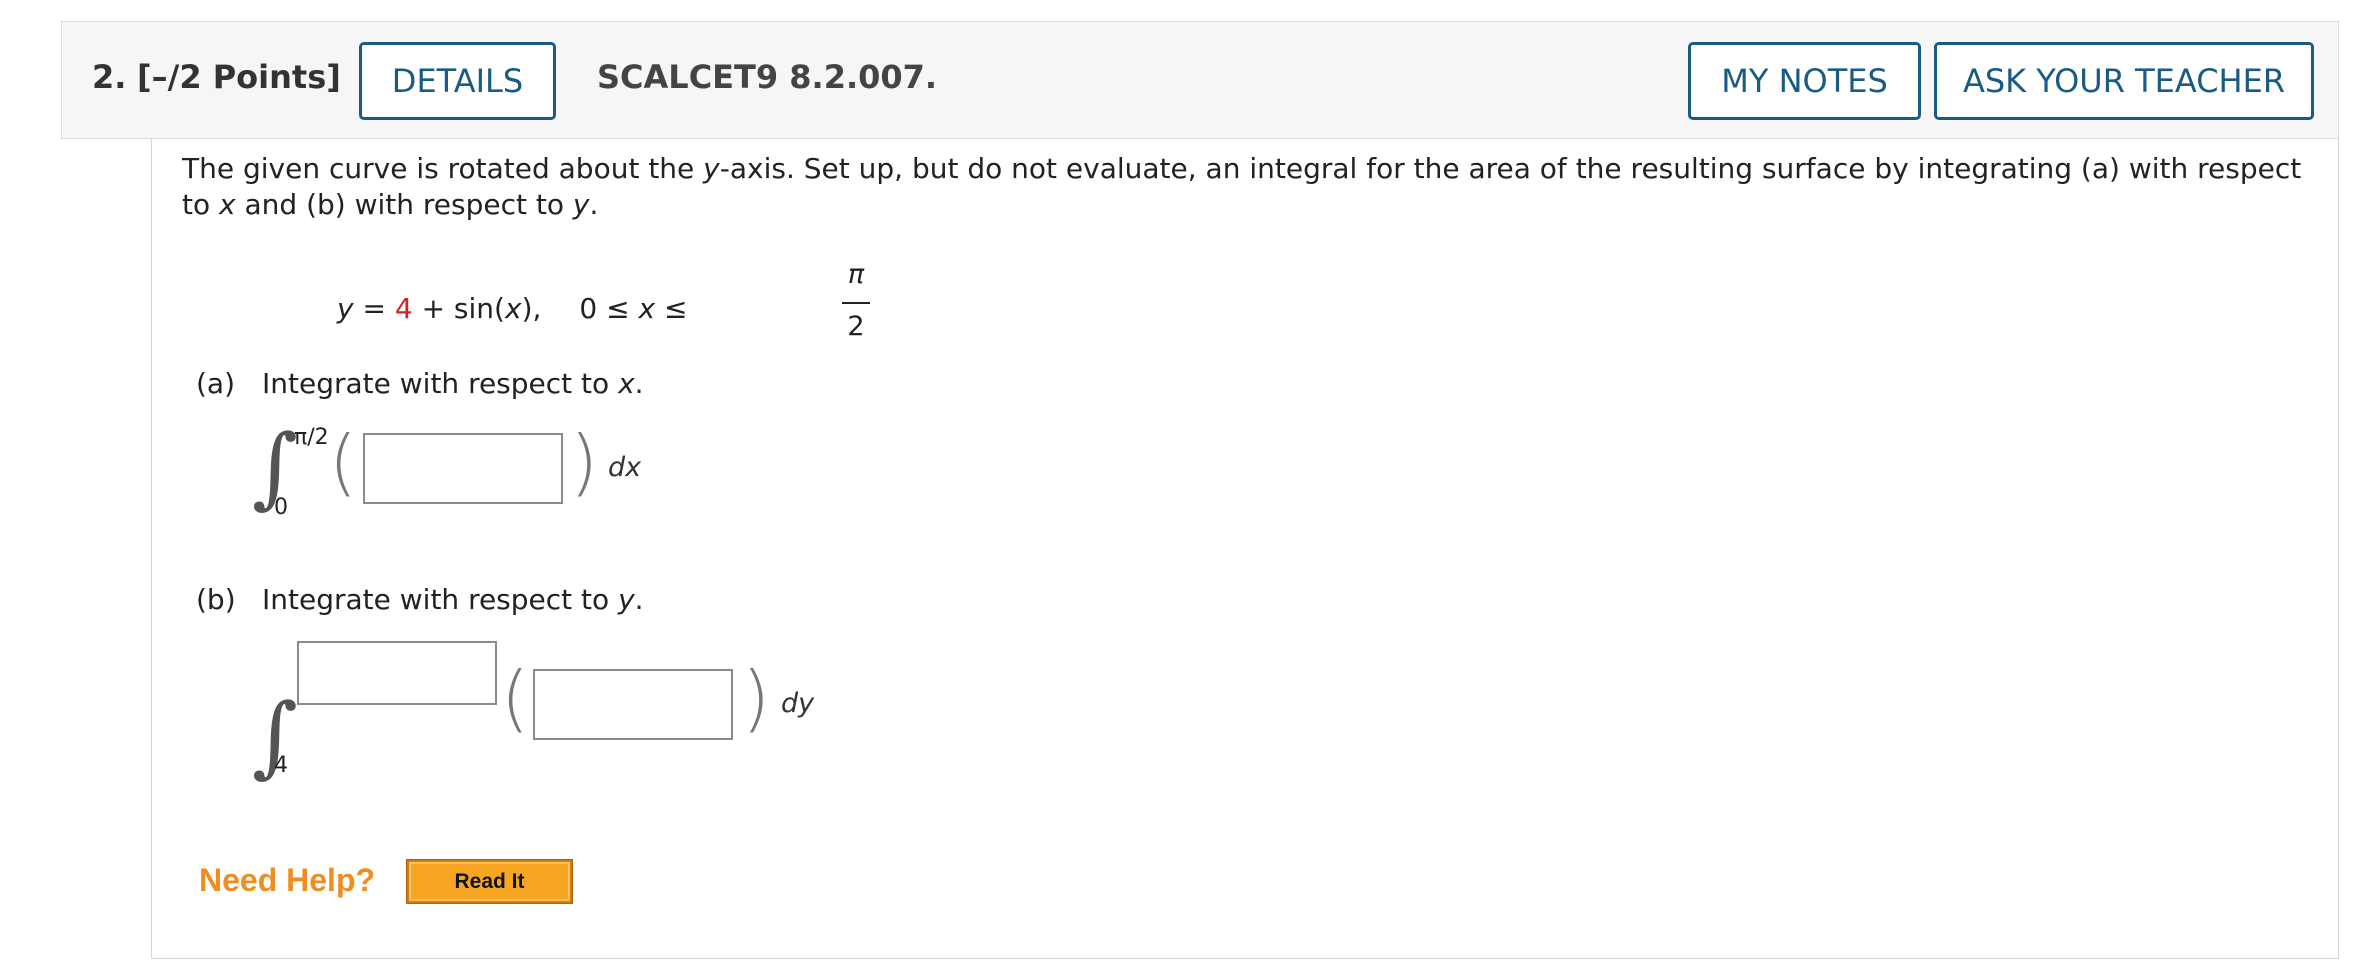 The image size is (2360, 963). I want to click on ask-your-teacher-button: ASK YOUR TEACHER, so click(2124, 81).